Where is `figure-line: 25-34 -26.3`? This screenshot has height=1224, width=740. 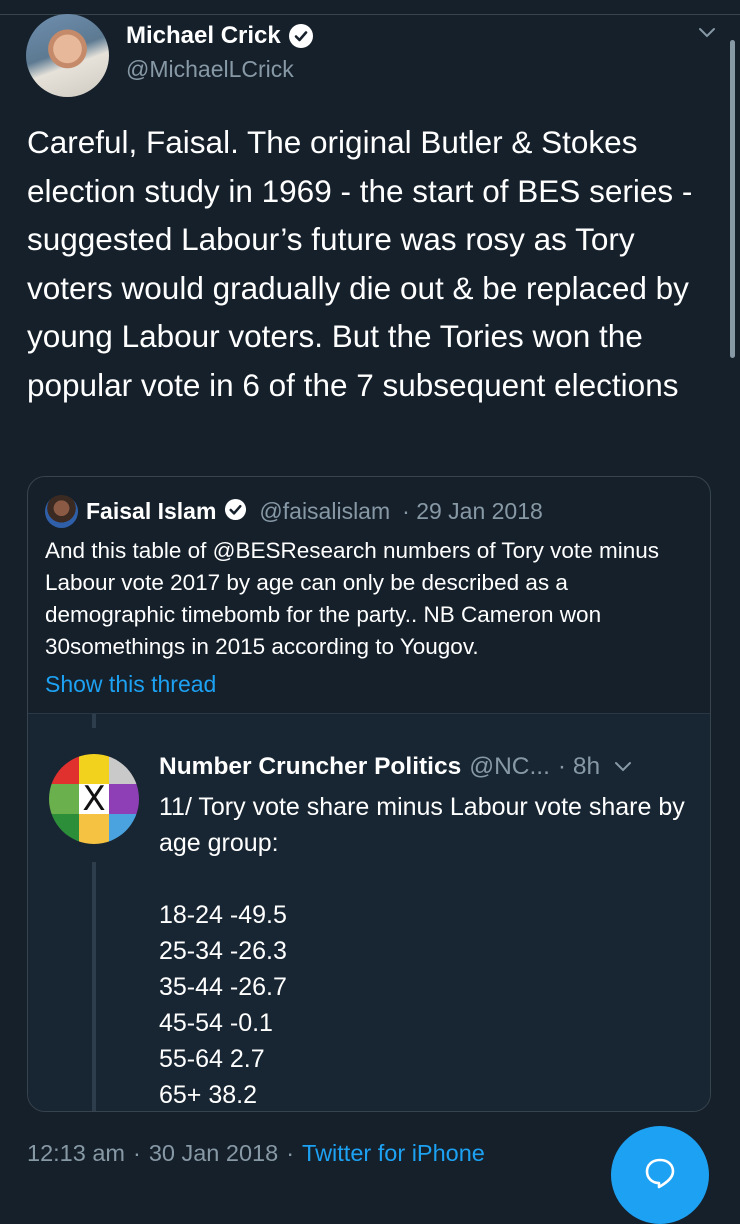 figure-line: 25-34 -26.3 is located at coordinates (223, 951).